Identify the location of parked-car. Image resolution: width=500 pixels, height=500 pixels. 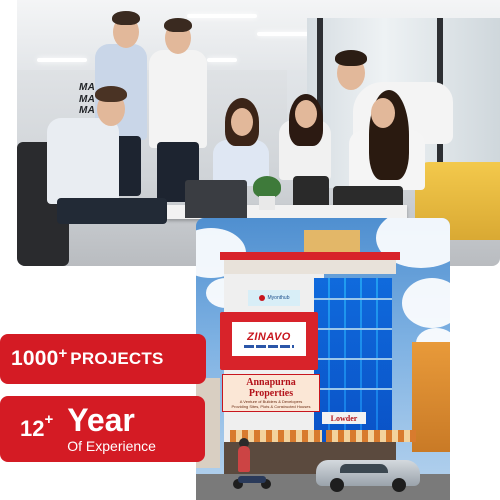
(368, 476).